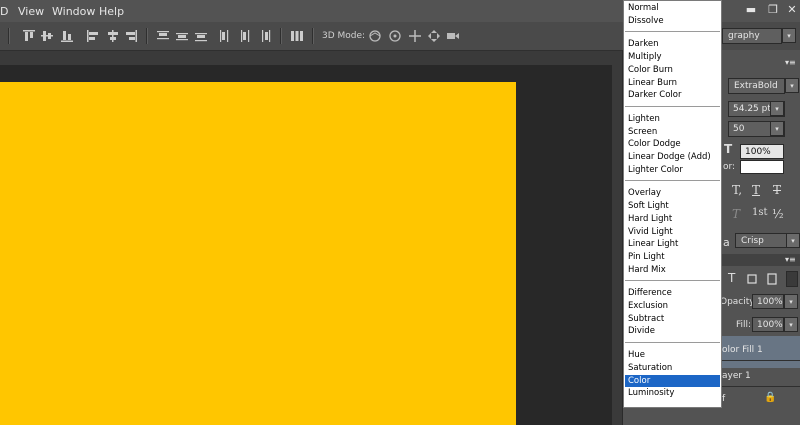 The image size is (800, 425). Describe the element at coordinates (29, 36) in the screenshot. I see `align-top-edges-icon` at that location.